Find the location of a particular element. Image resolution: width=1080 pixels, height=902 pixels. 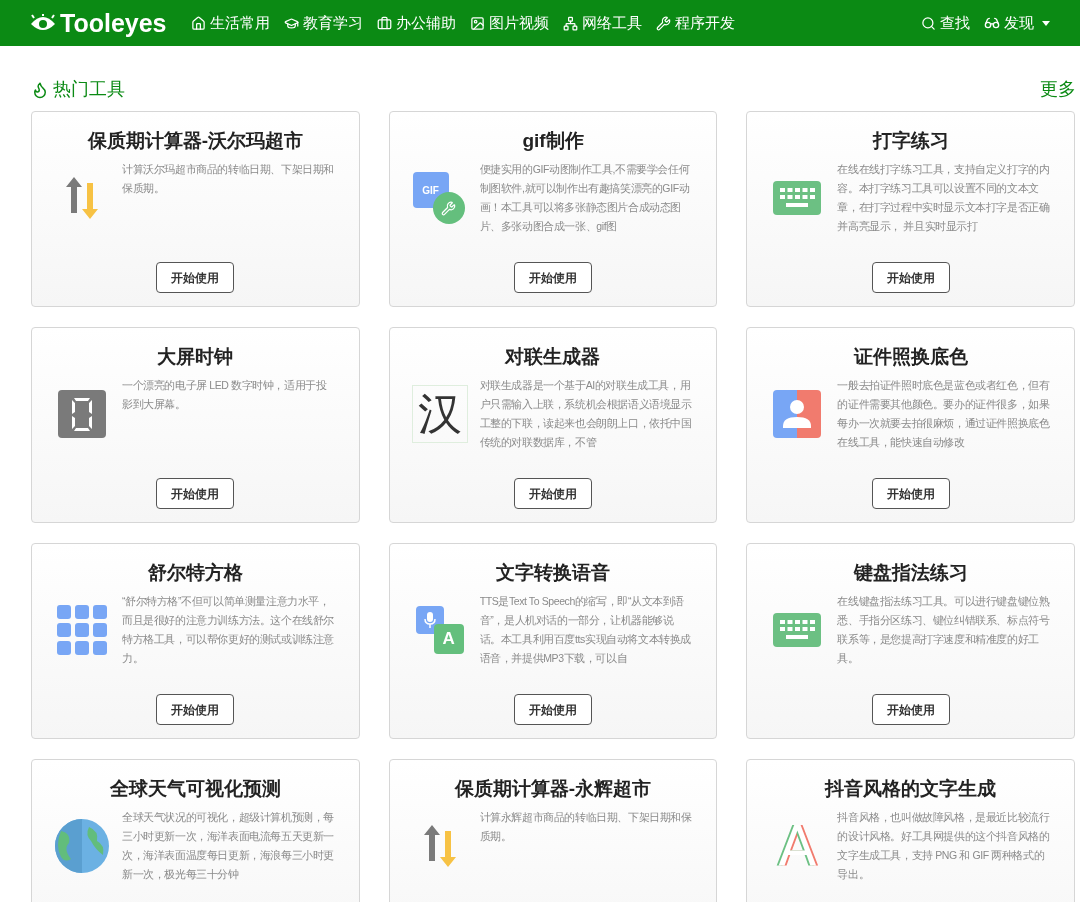

grid-icon is located at coordinates (82, 630).